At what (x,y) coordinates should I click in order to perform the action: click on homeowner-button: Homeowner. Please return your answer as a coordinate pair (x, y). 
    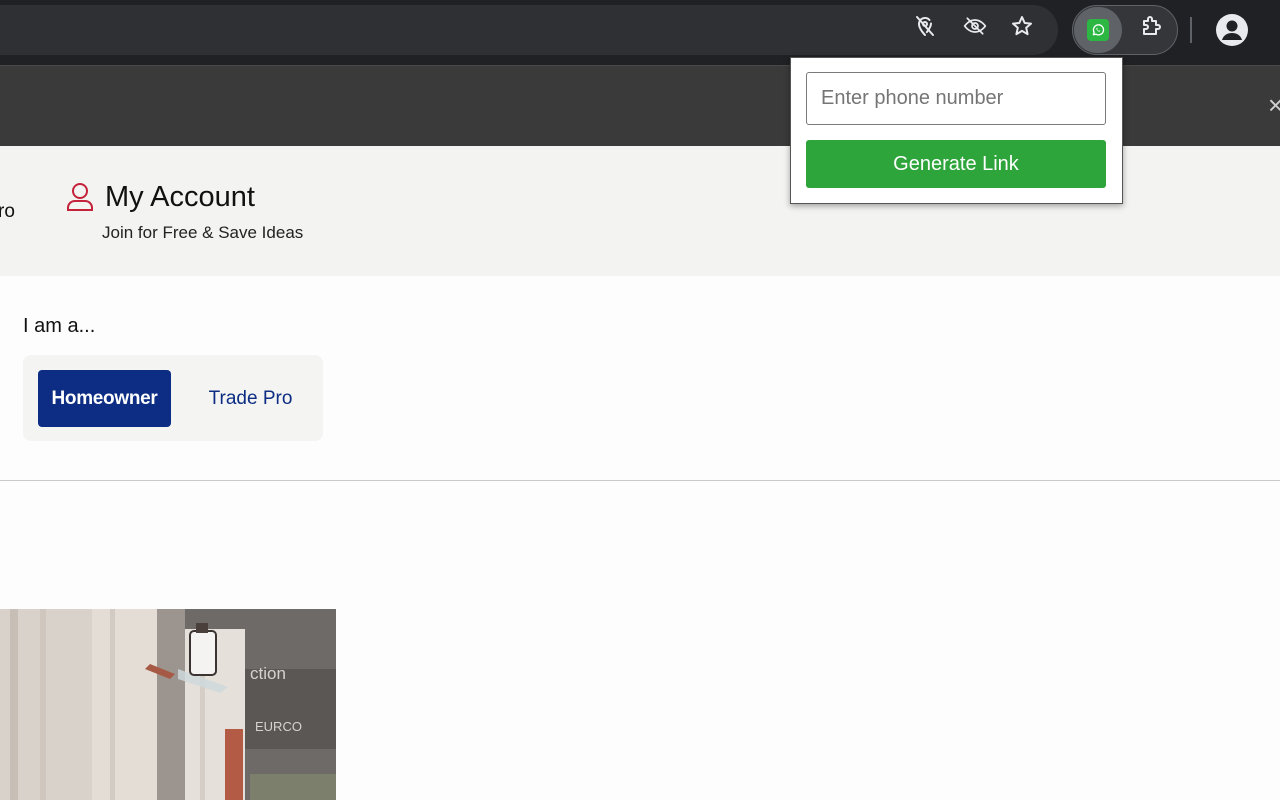
    Looking at the image, I should click on (104, 398).